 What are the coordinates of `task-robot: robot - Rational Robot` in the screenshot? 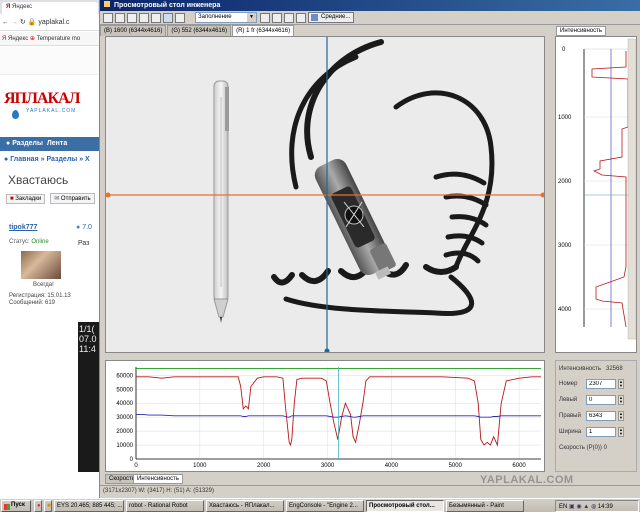 It's located at (165, 506).